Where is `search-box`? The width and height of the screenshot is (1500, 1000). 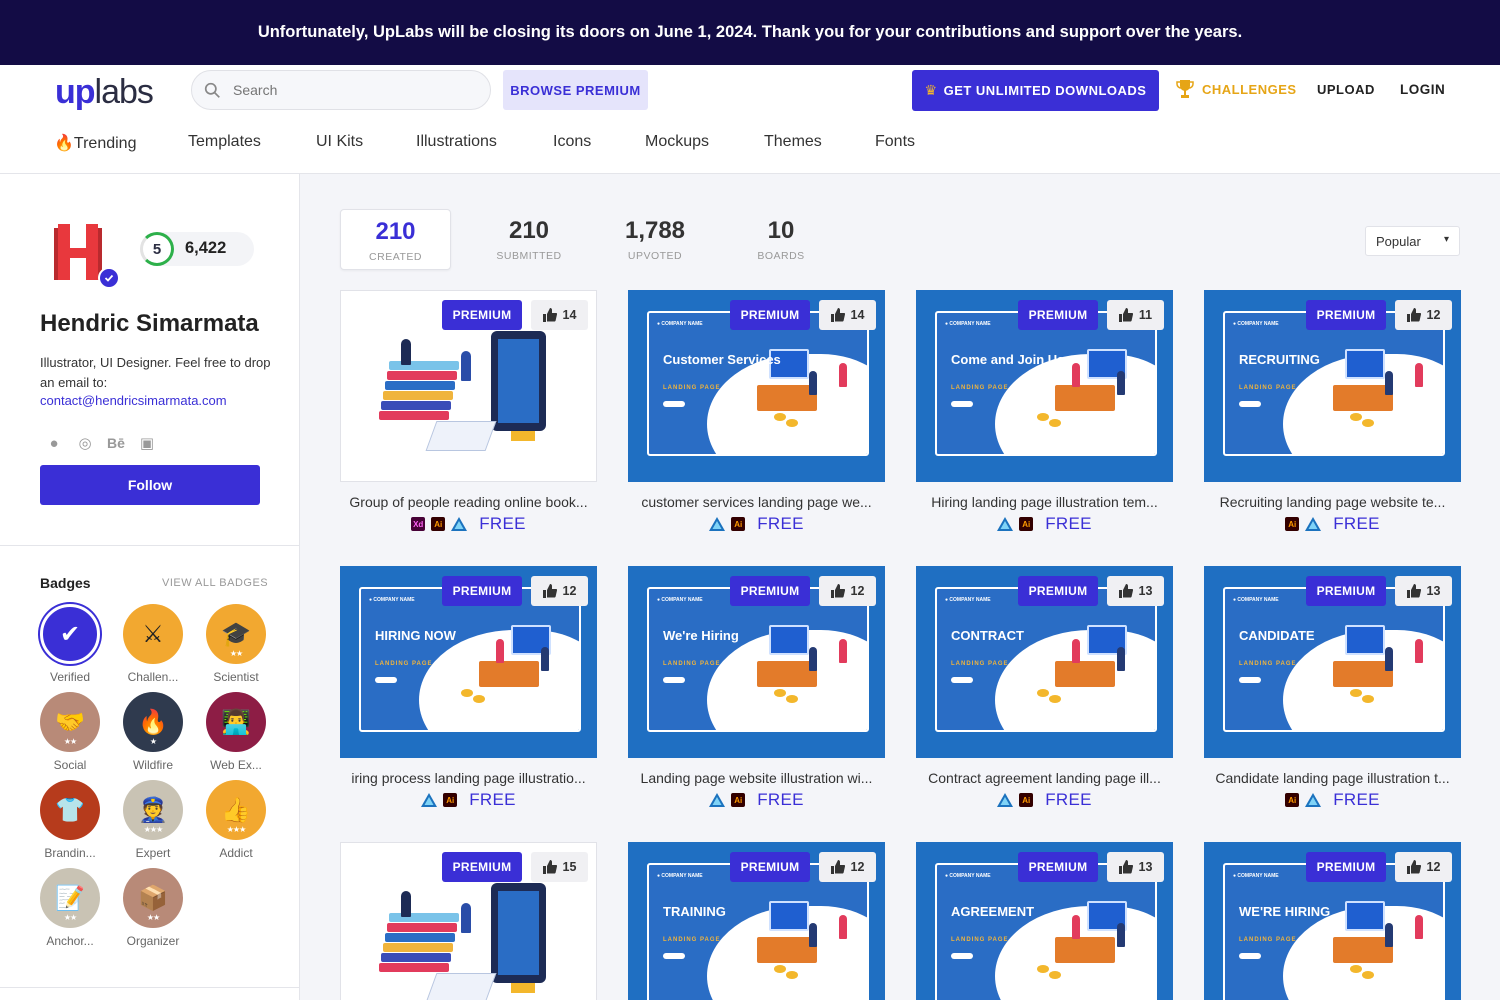 search-box is located at coordinates (341, 90).